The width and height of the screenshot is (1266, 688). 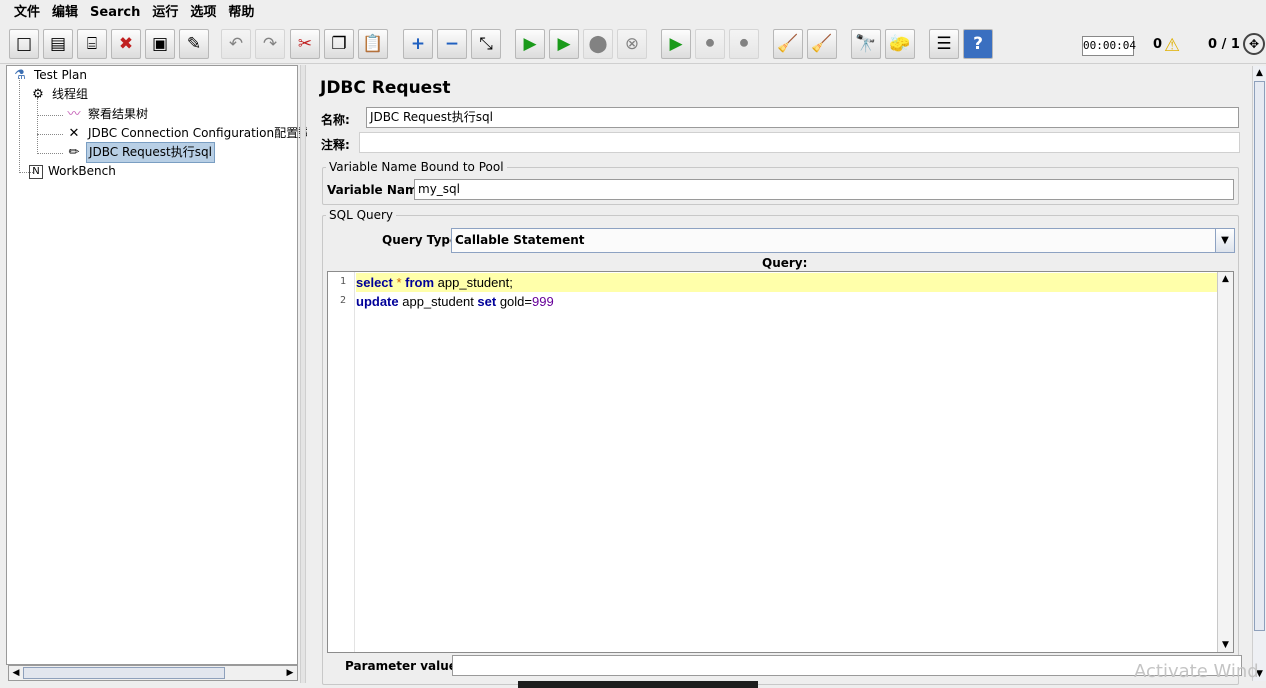 What do you see at coordinates (1224, 240) in the screenshot?
I see `chevron-down-icon: ▼` at bounding box center [1224, 240].